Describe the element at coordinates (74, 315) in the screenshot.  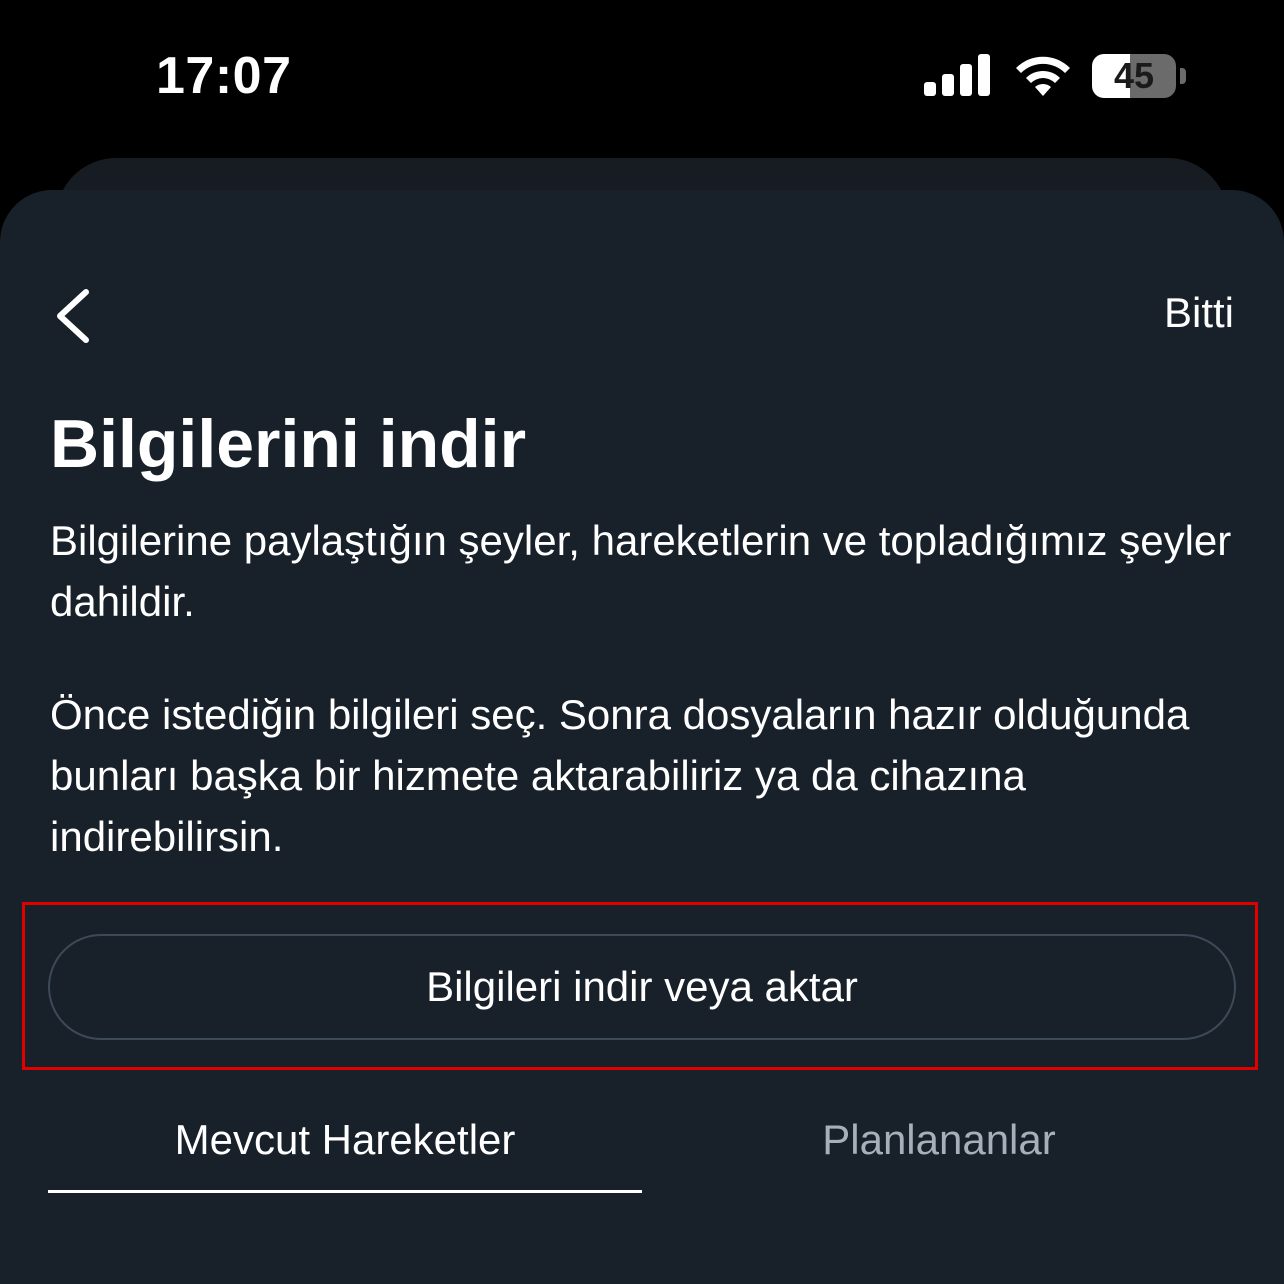
I see `chevron-left-icon` at that location.